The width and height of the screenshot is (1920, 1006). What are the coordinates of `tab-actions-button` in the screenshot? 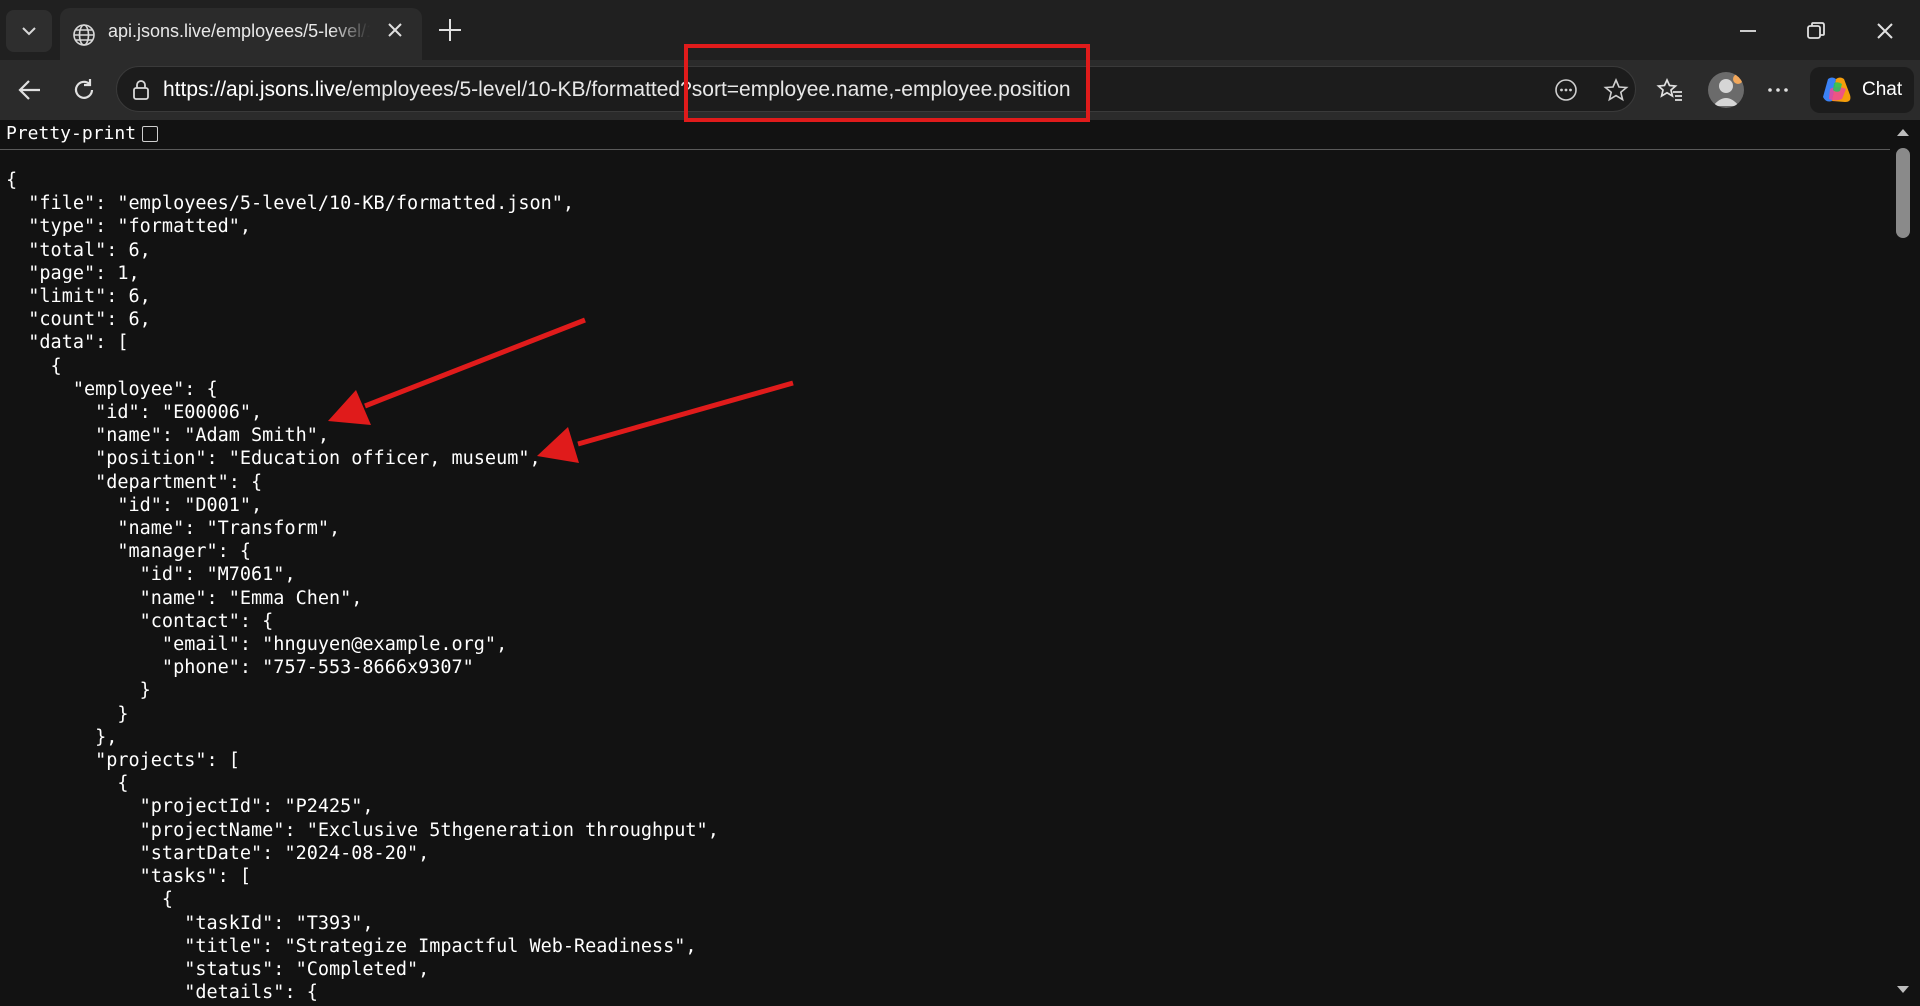 It's located at (29, 31).